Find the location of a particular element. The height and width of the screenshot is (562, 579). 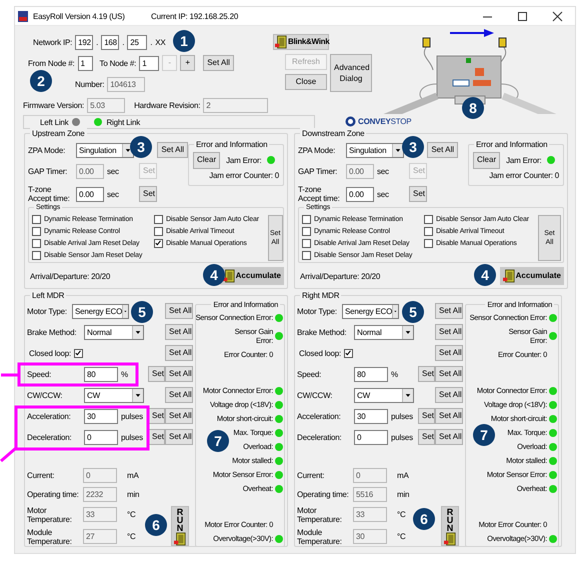

advanced-dialog-button: Advanced Dialog is located at coordinates (351, 73).